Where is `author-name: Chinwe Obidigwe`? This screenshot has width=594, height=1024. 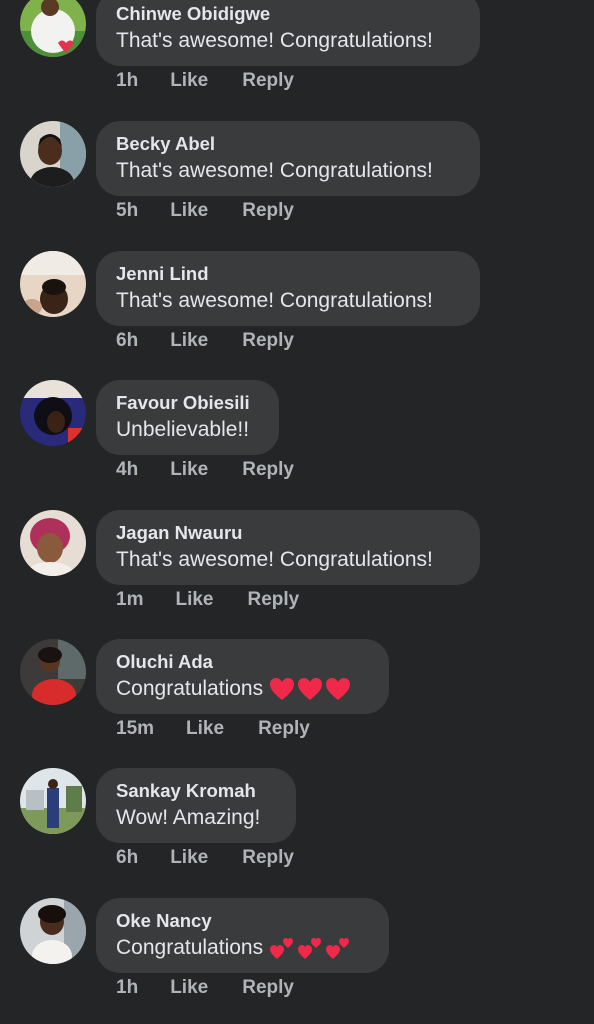 author-name: Chinwe Obidigwe is located at coordinates (288, 14).